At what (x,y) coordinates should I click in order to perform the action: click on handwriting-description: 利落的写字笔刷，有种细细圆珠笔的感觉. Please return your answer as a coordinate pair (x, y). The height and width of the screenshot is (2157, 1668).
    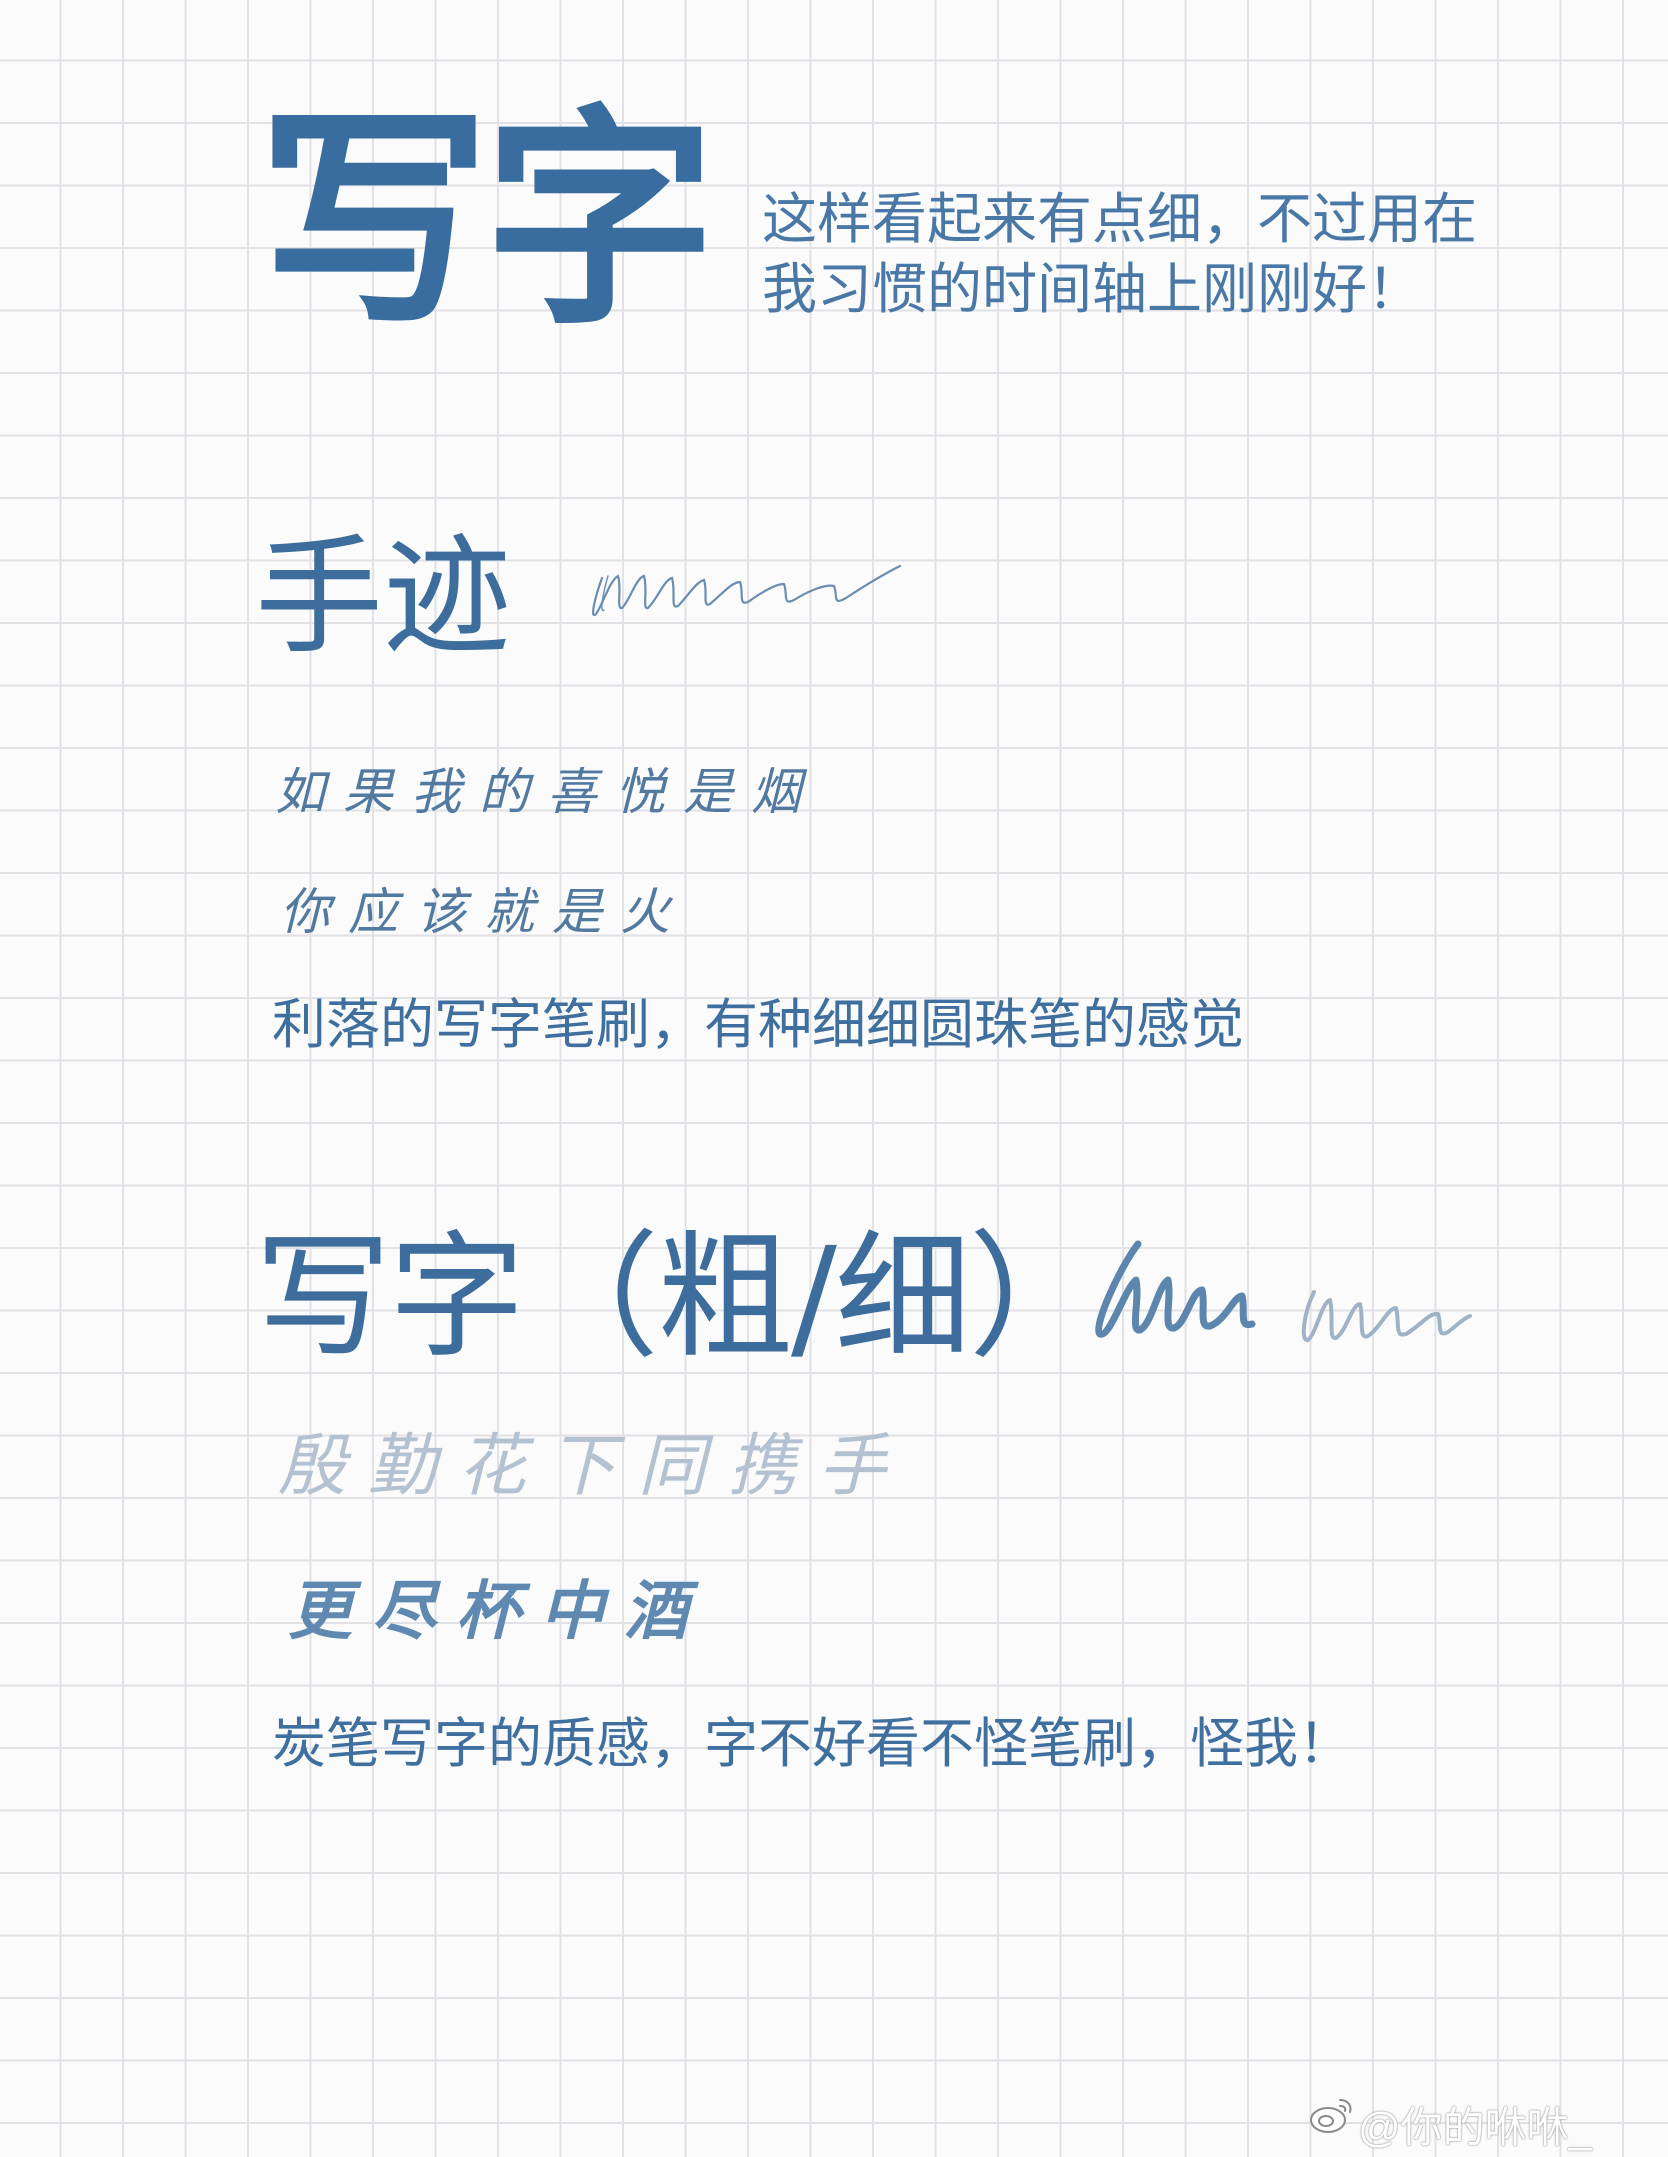
    Looking at the image, I should click on (758, 1024).